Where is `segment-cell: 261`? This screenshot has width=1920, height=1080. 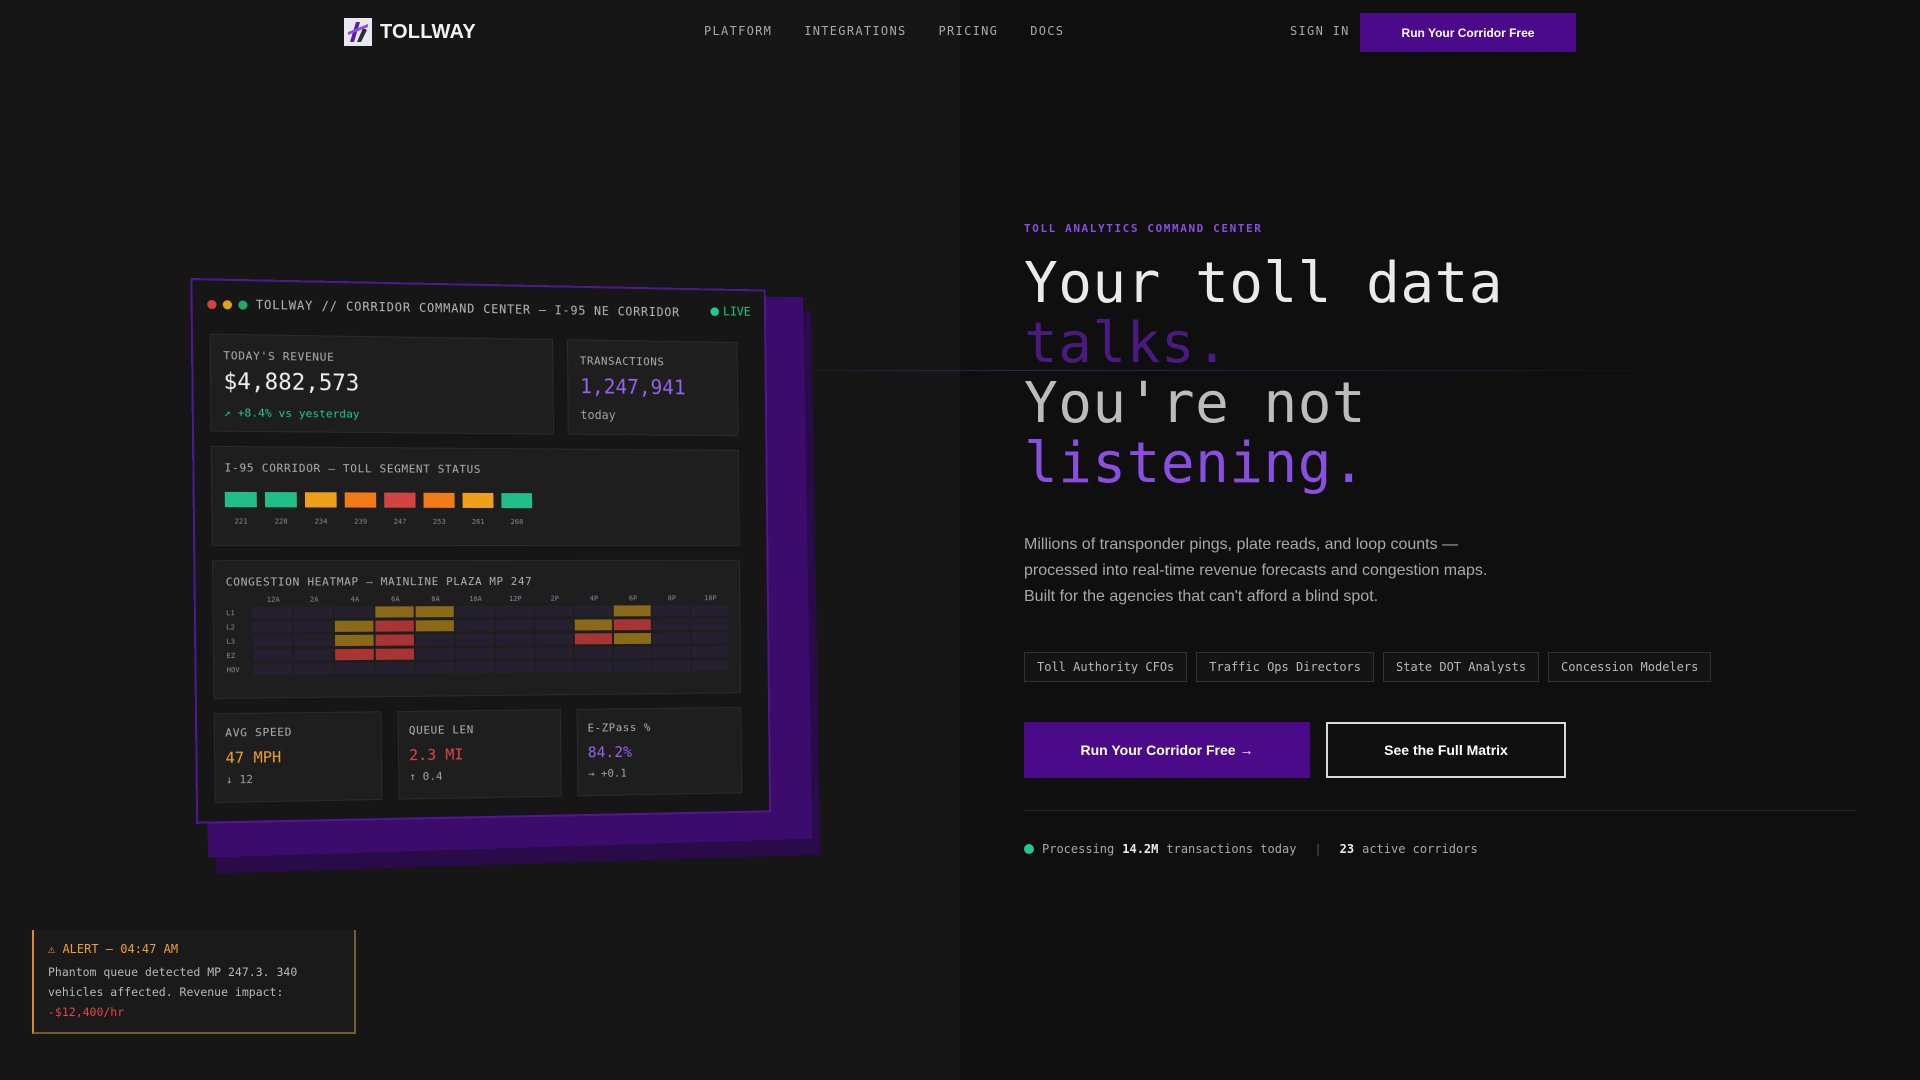
segment-cell: 261 is located at coordinates (477, 509).